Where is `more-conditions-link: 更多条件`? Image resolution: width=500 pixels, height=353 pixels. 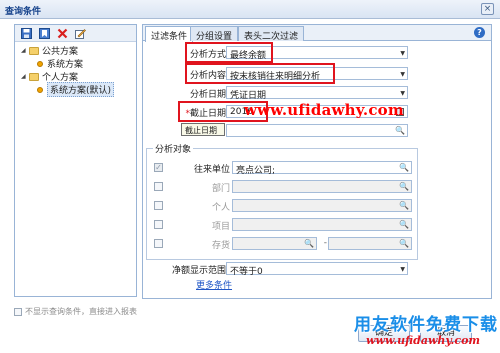 more-conditions-link: 更多条件 is located at coordinates (214, 284).